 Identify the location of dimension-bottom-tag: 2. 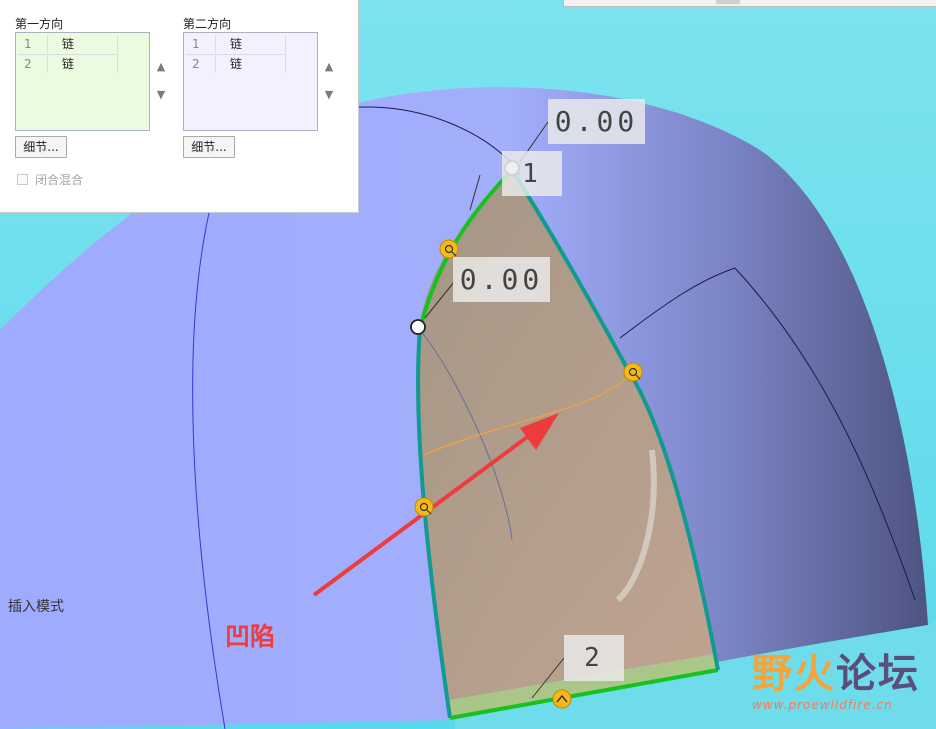
(594, 658).